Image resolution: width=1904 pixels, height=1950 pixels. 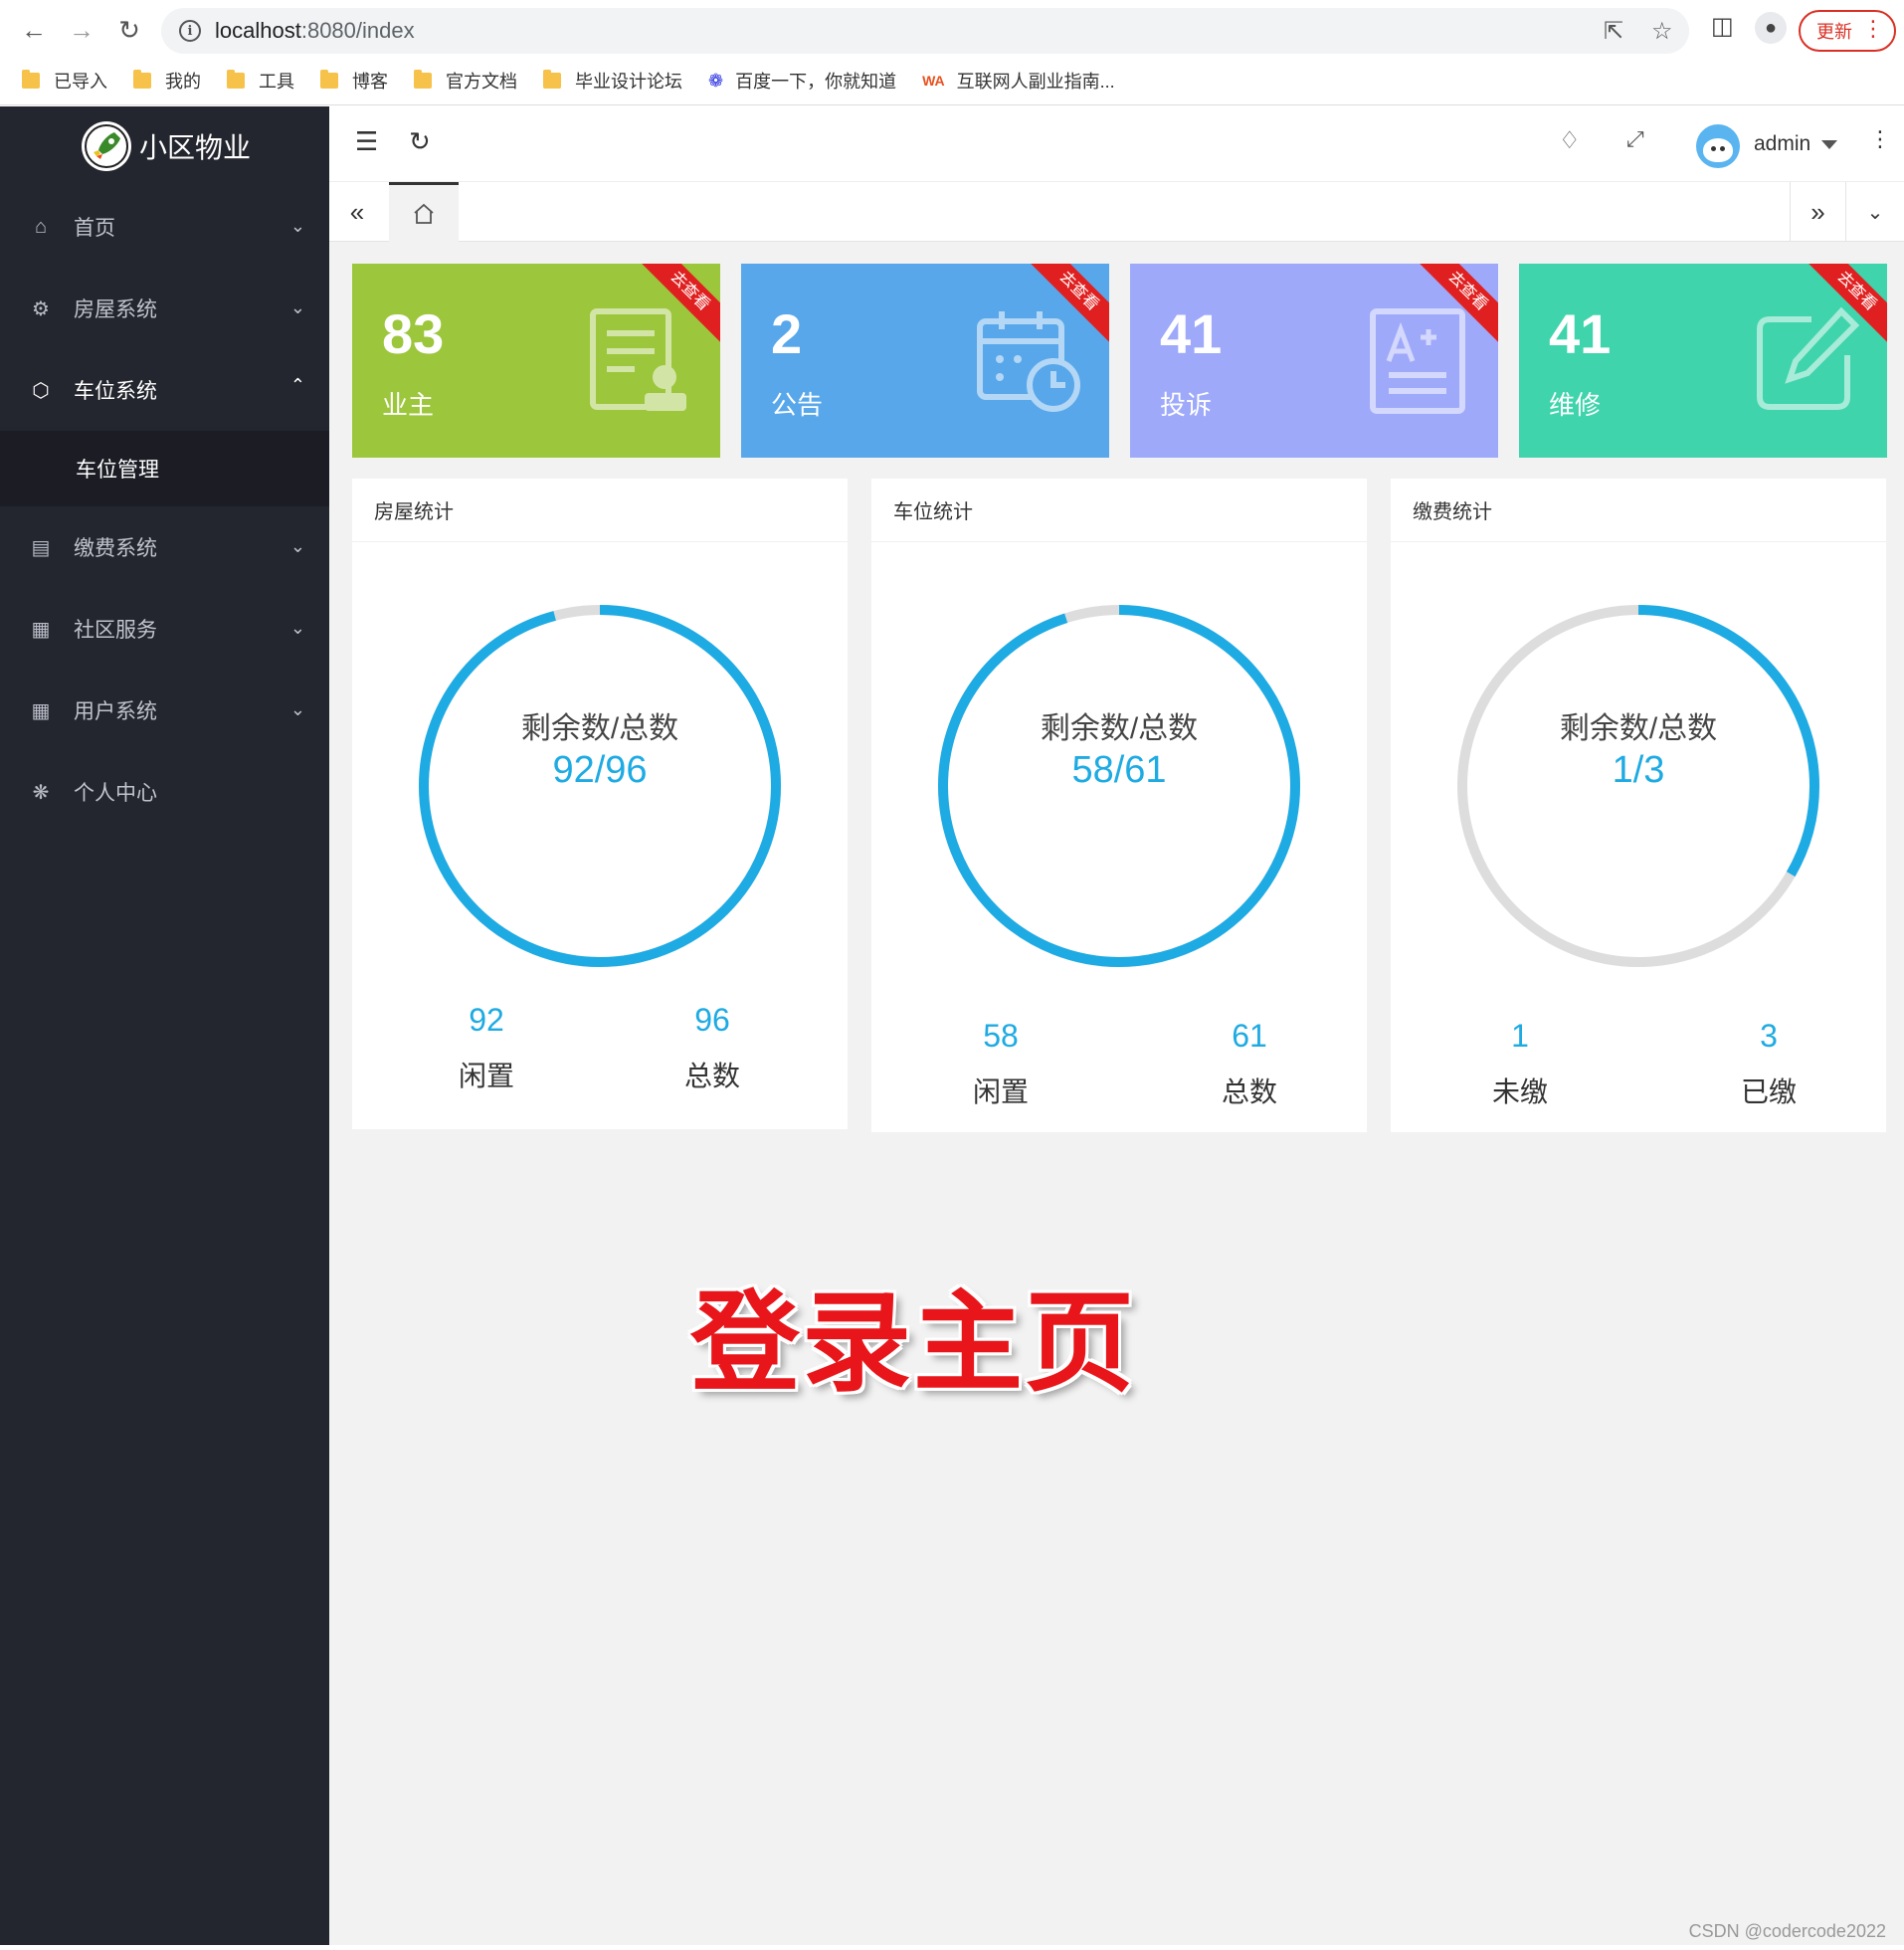 I want to click on panel-title: 房屋统计, so click(x=600, y=510).